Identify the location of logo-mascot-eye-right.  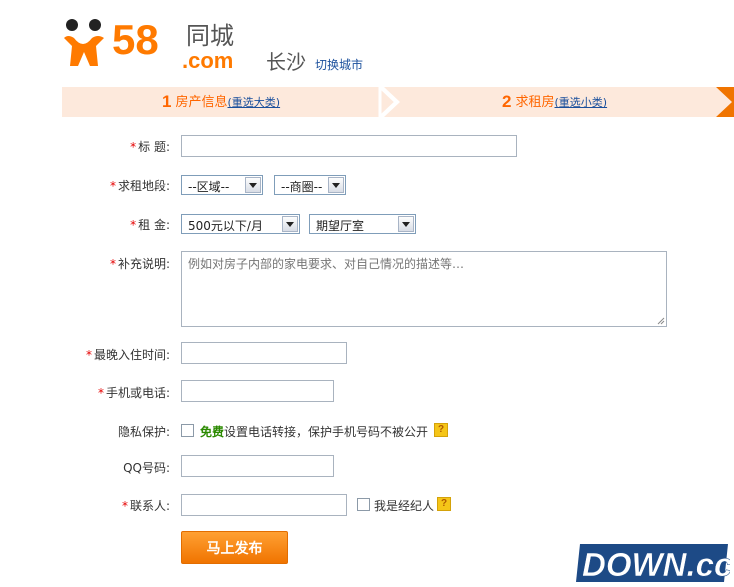
(95, 25).